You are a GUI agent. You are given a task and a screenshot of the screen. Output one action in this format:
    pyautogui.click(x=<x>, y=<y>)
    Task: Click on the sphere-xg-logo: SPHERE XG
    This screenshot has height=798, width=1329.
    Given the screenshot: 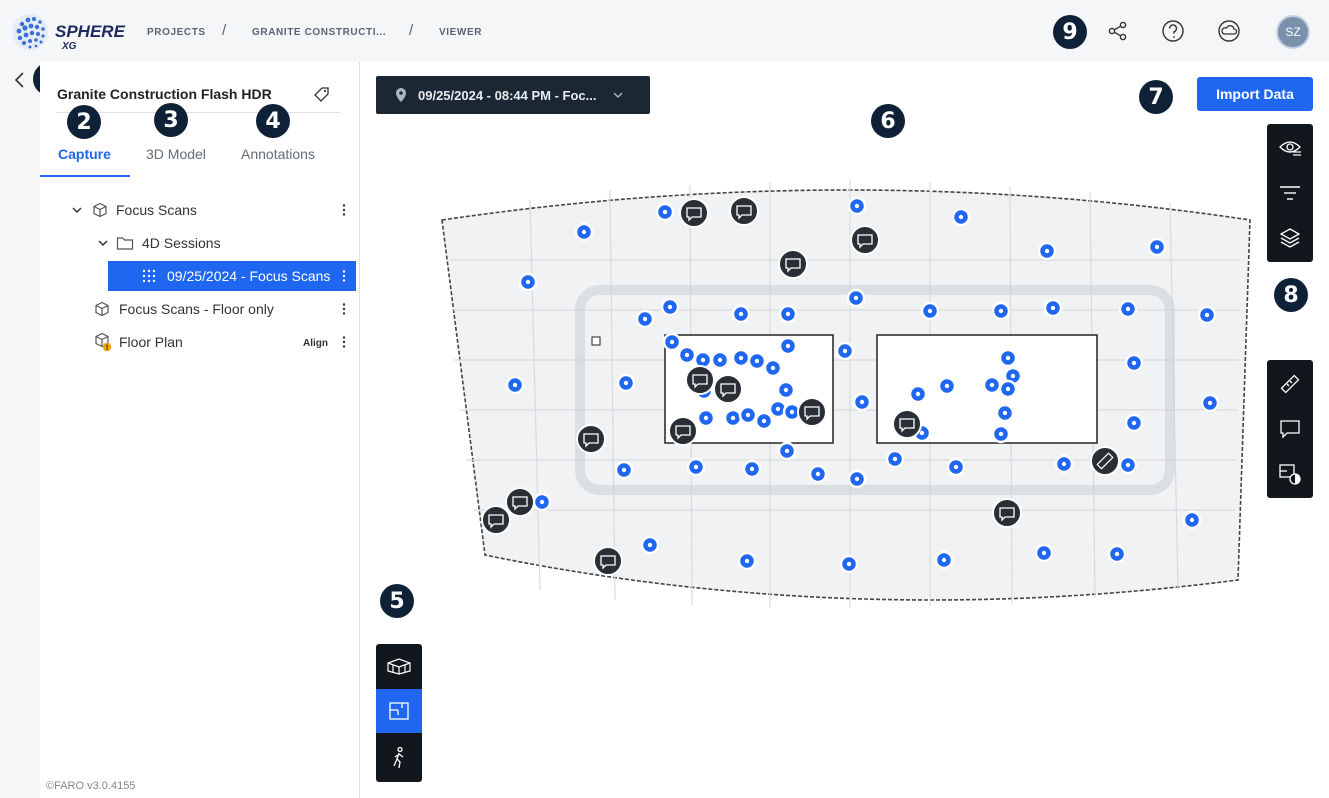 What is the action you would take?
    pyautogui.click(x=70, y=32)
    